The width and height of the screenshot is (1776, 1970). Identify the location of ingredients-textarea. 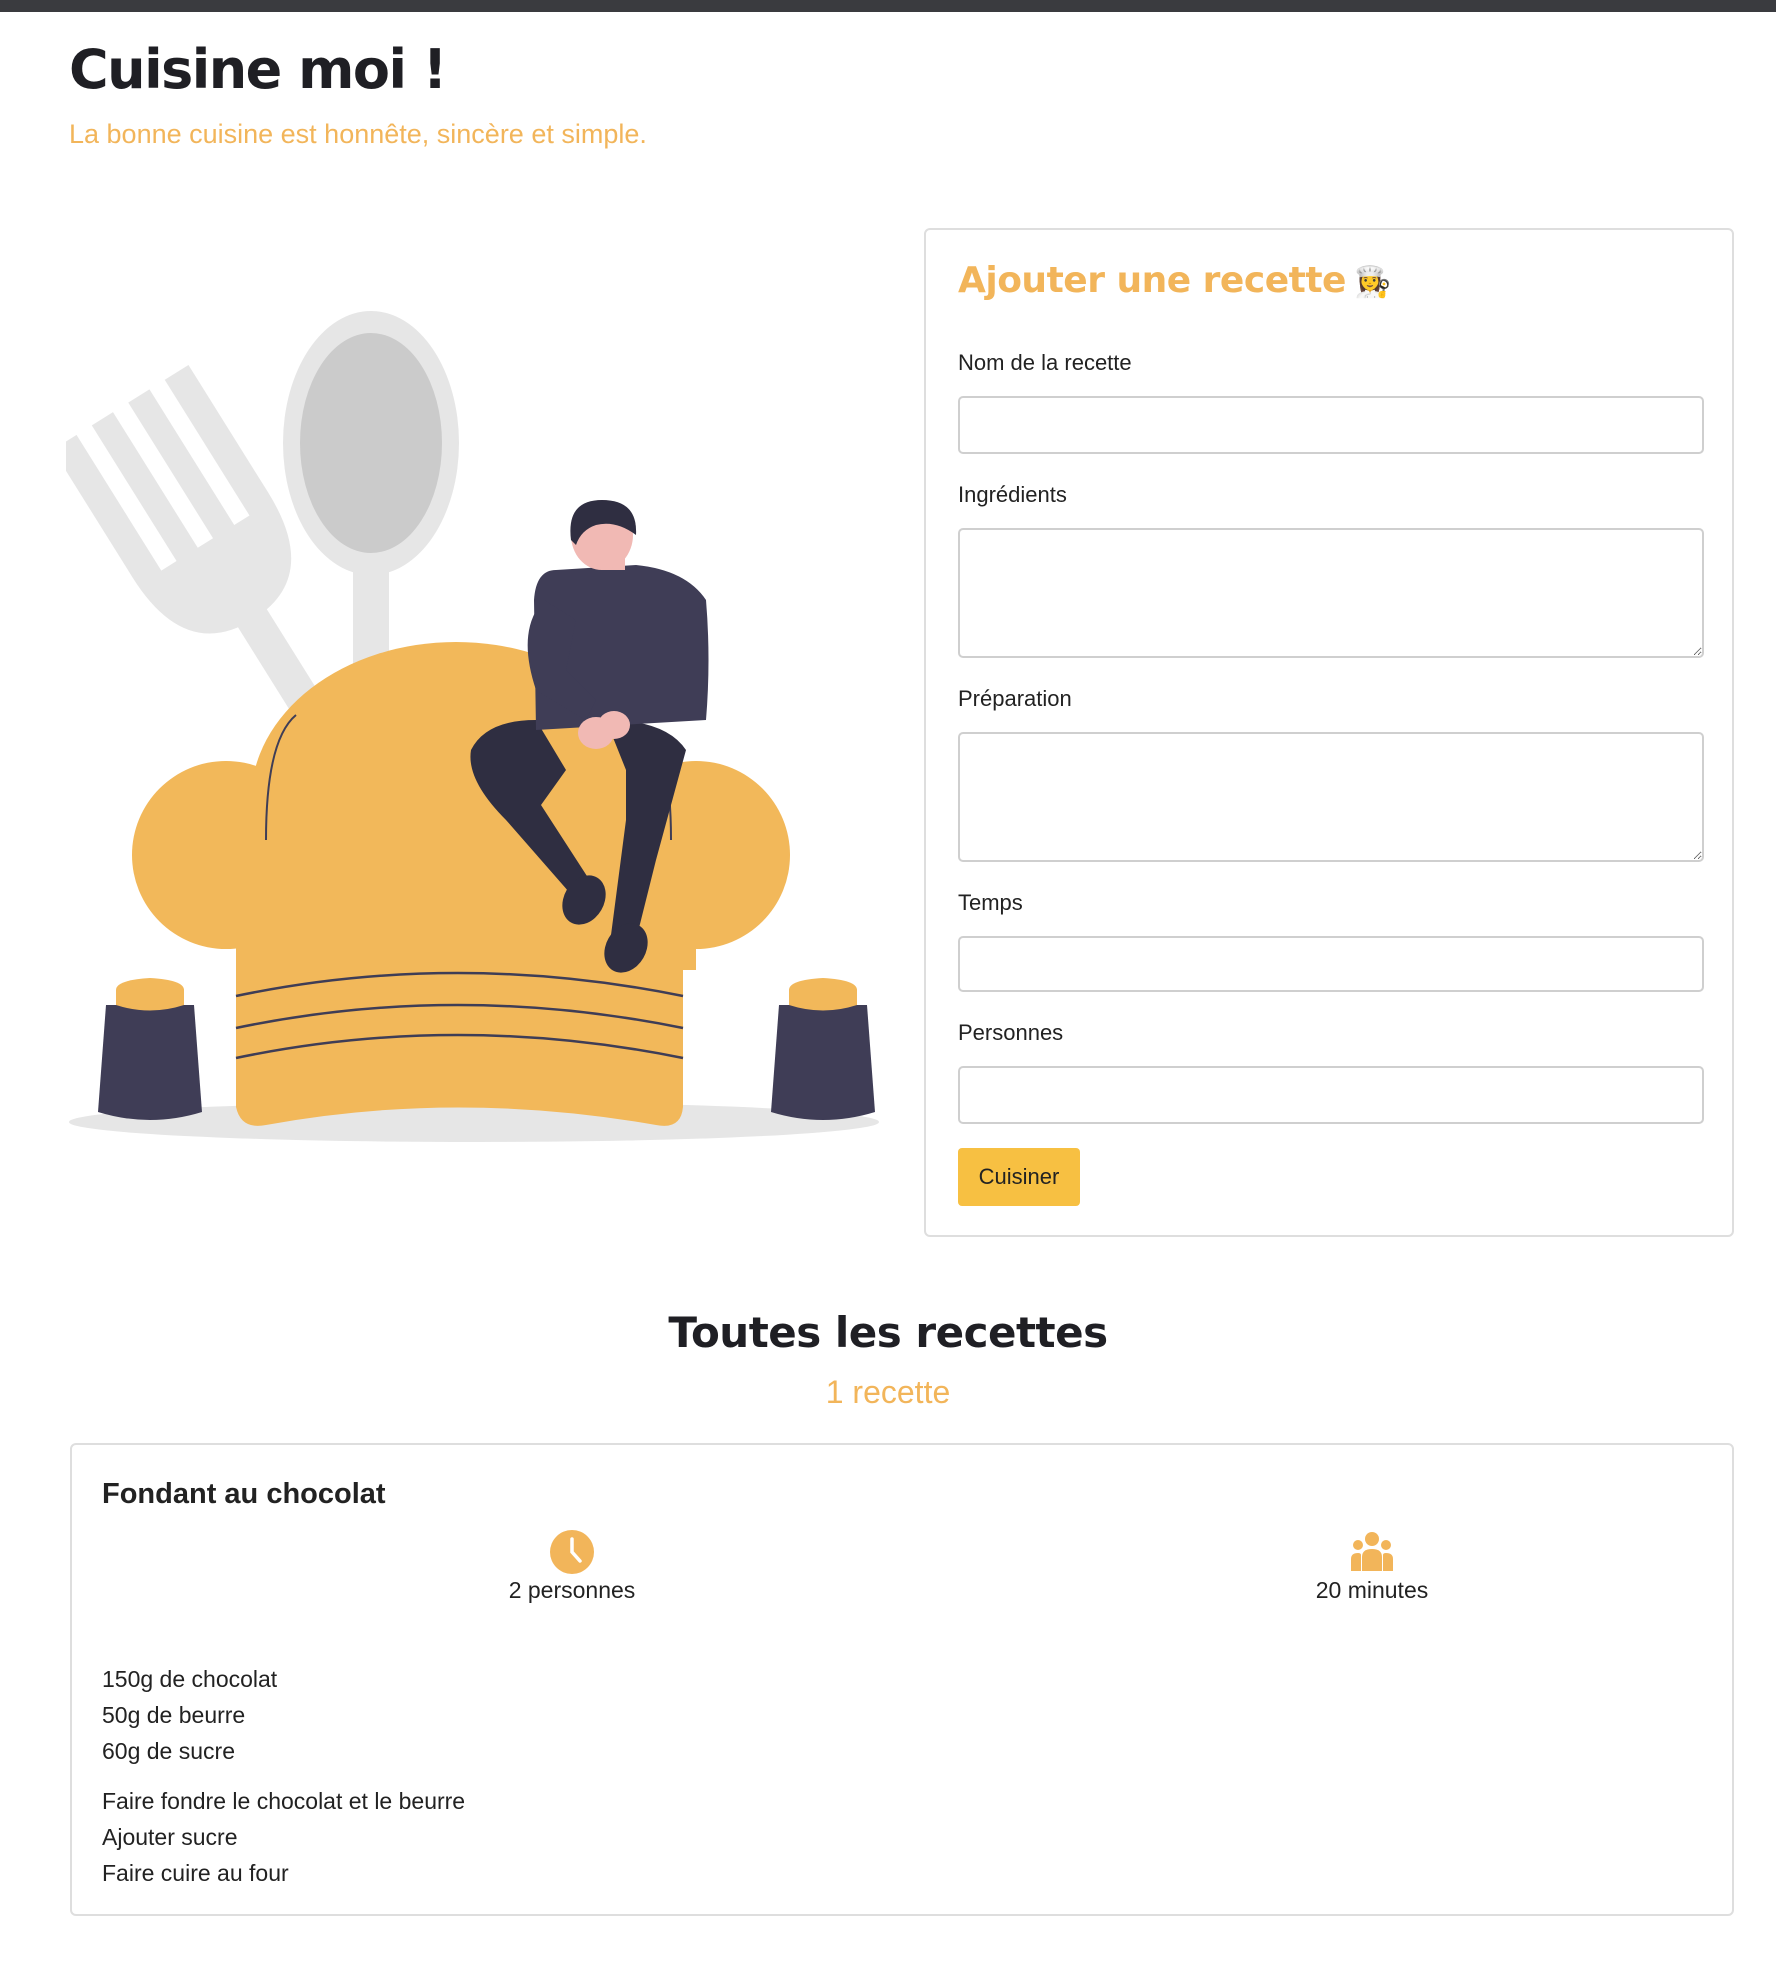
(1331, 593).